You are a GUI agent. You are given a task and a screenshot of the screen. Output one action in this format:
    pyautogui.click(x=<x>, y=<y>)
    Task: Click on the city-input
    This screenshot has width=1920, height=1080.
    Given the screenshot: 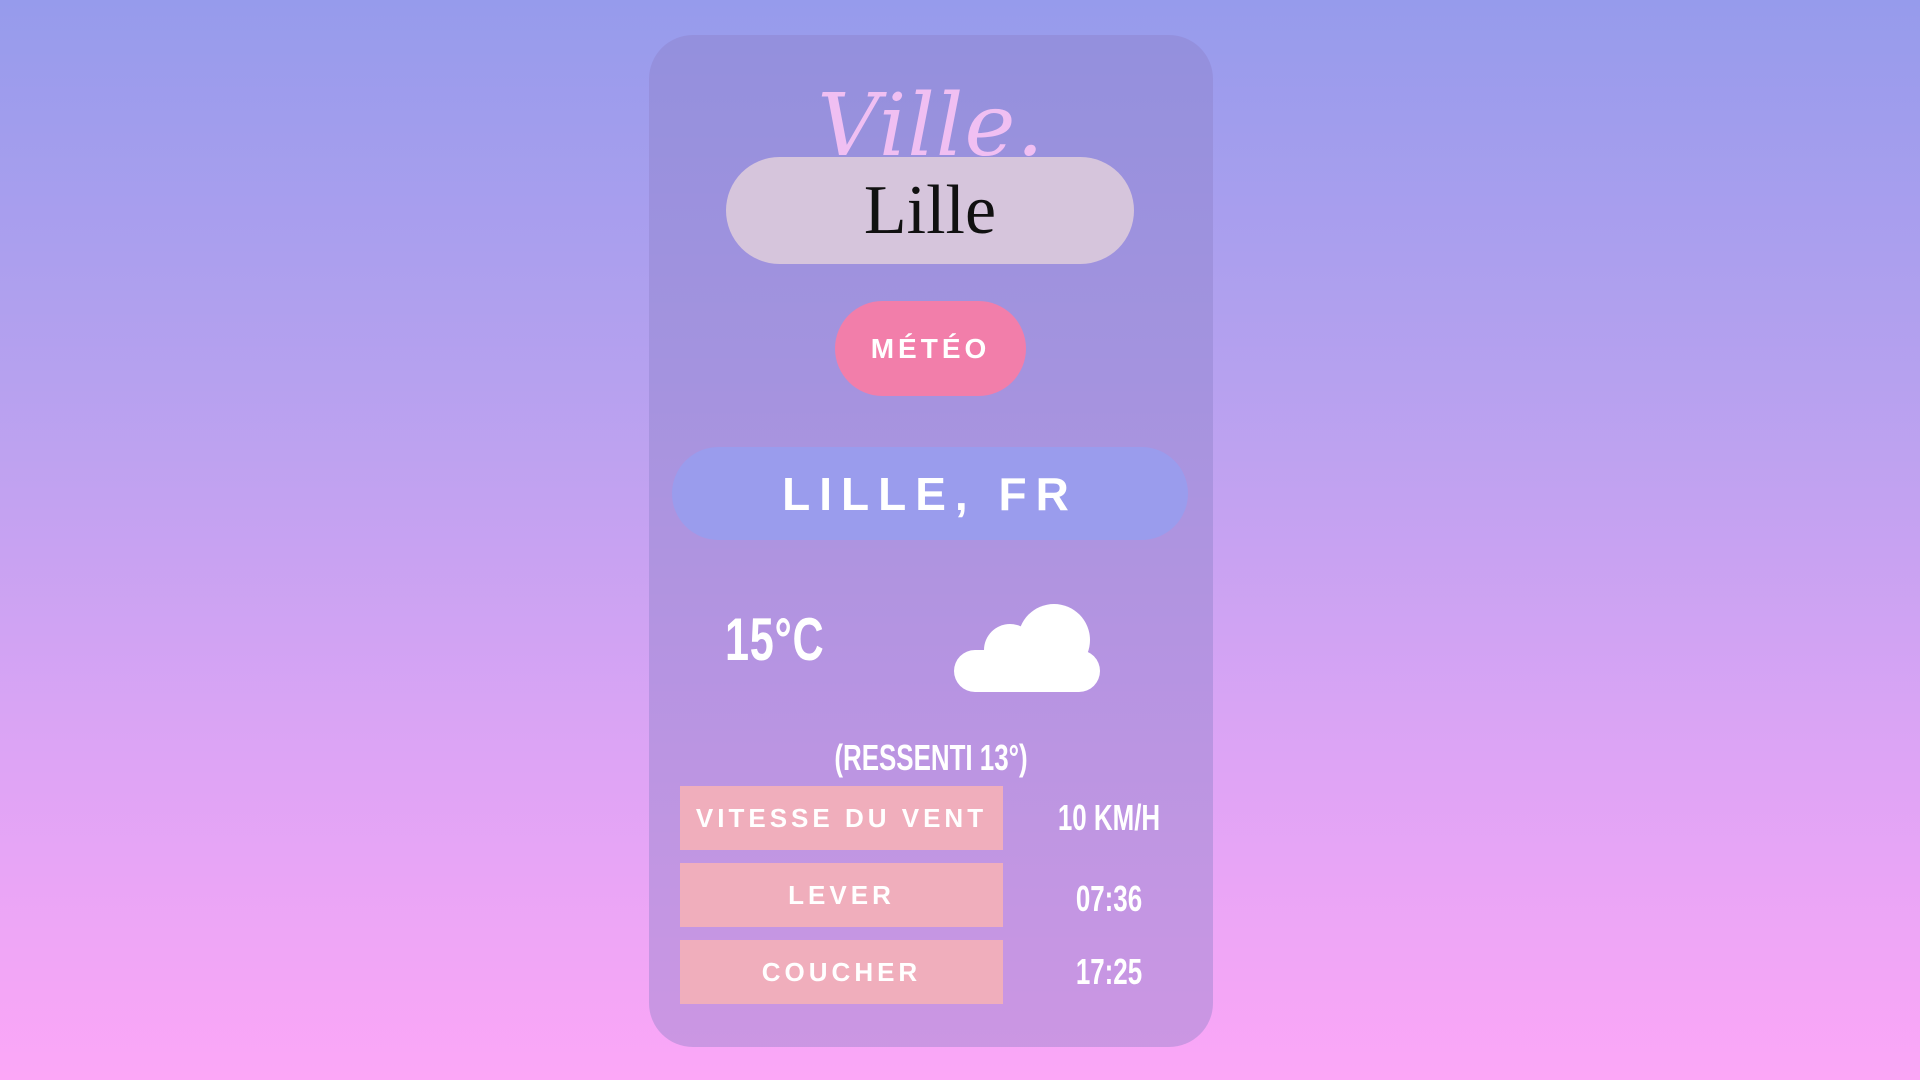 What is the action you would take?
    pyautogui.click(x=930, y=210)
    